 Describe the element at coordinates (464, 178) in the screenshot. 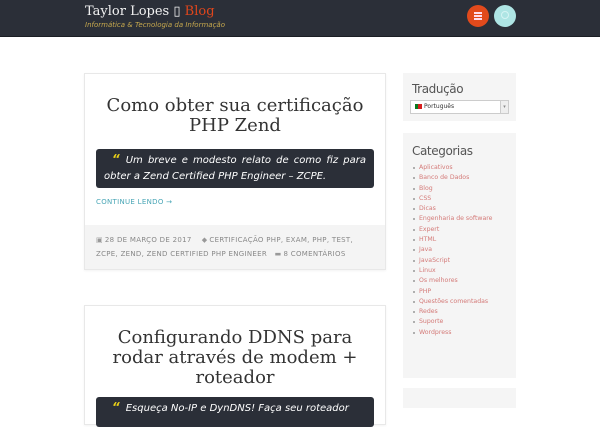

I see `category-link: Banco de Dados` at that location.